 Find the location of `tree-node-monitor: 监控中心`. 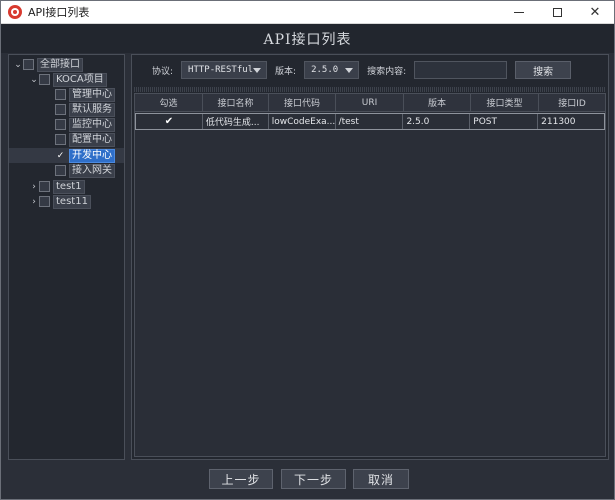

tree-node-monitor: 监控中心 is located at coordinates (85, 124).